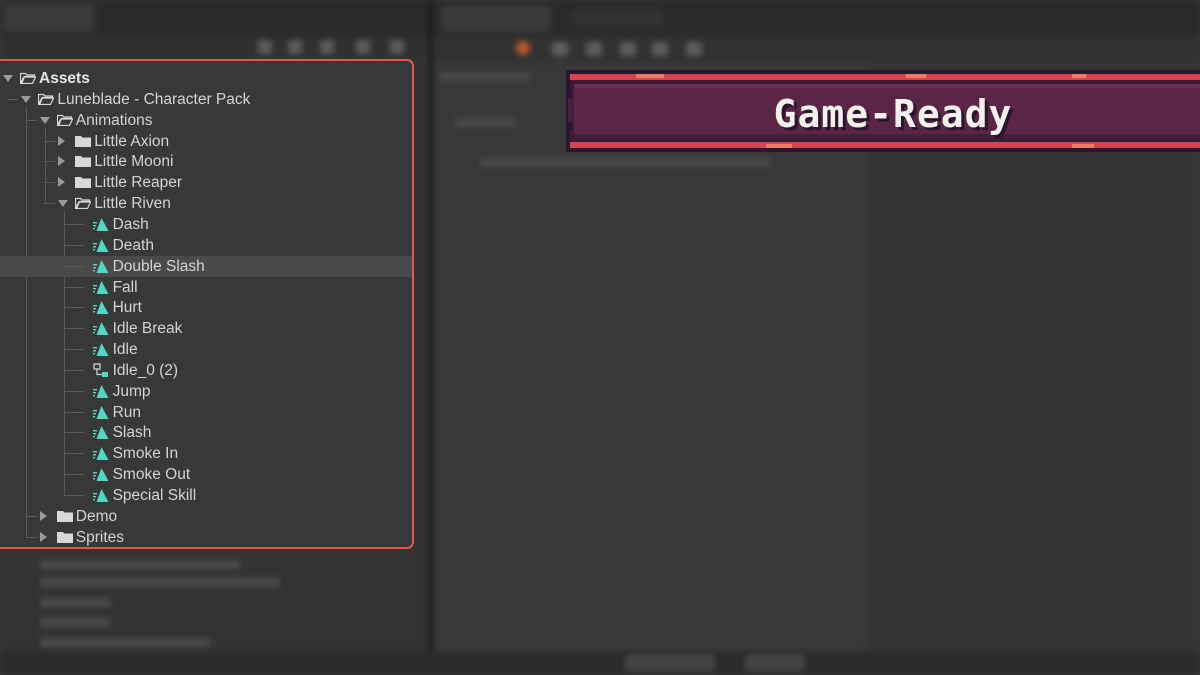 The image size is (1200, 675). I want to click on tree-item-label: Death, so click(133, 245).